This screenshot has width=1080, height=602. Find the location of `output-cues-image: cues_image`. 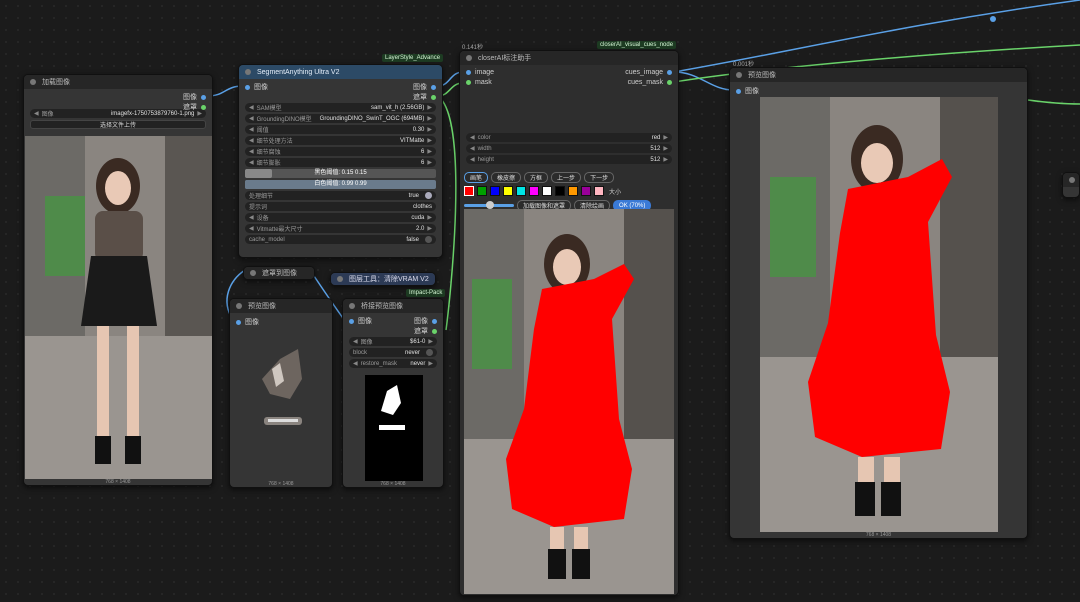

output-cues-image: cues_image is located at coordinates (648, 72).